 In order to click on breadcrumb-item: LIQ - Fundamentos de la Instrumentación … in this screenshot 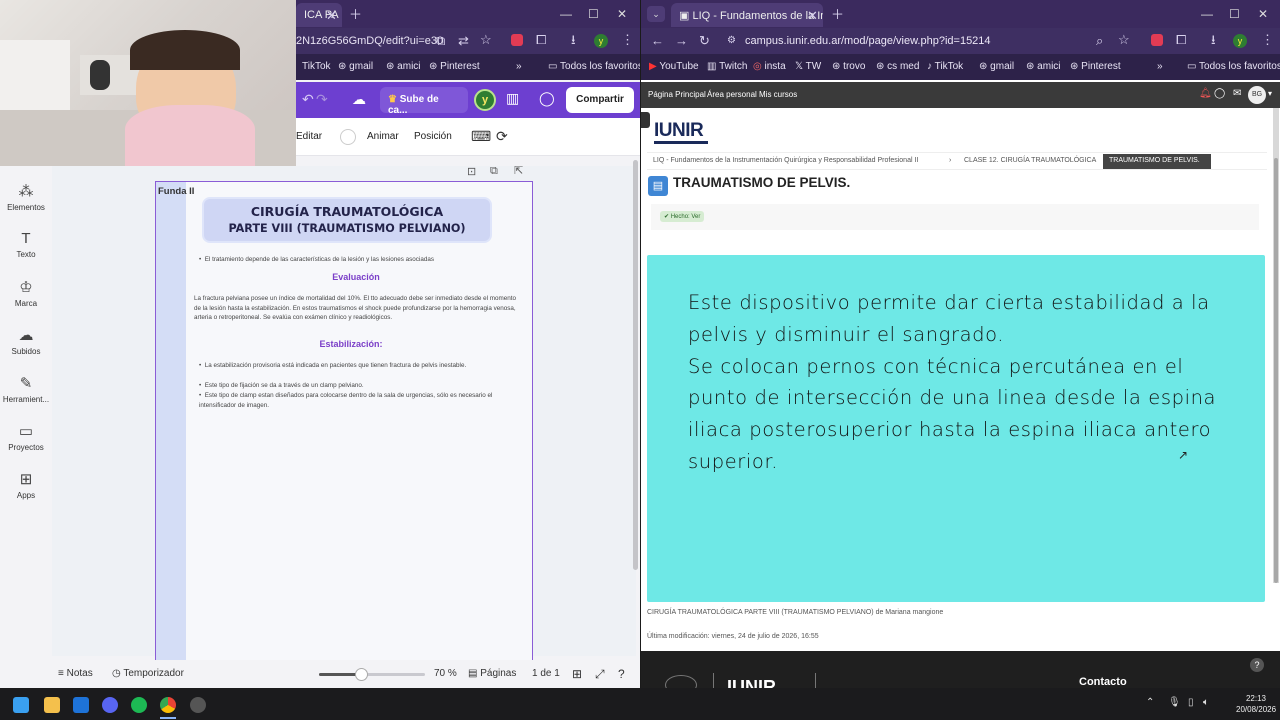, I will do `click(785, 160)`.